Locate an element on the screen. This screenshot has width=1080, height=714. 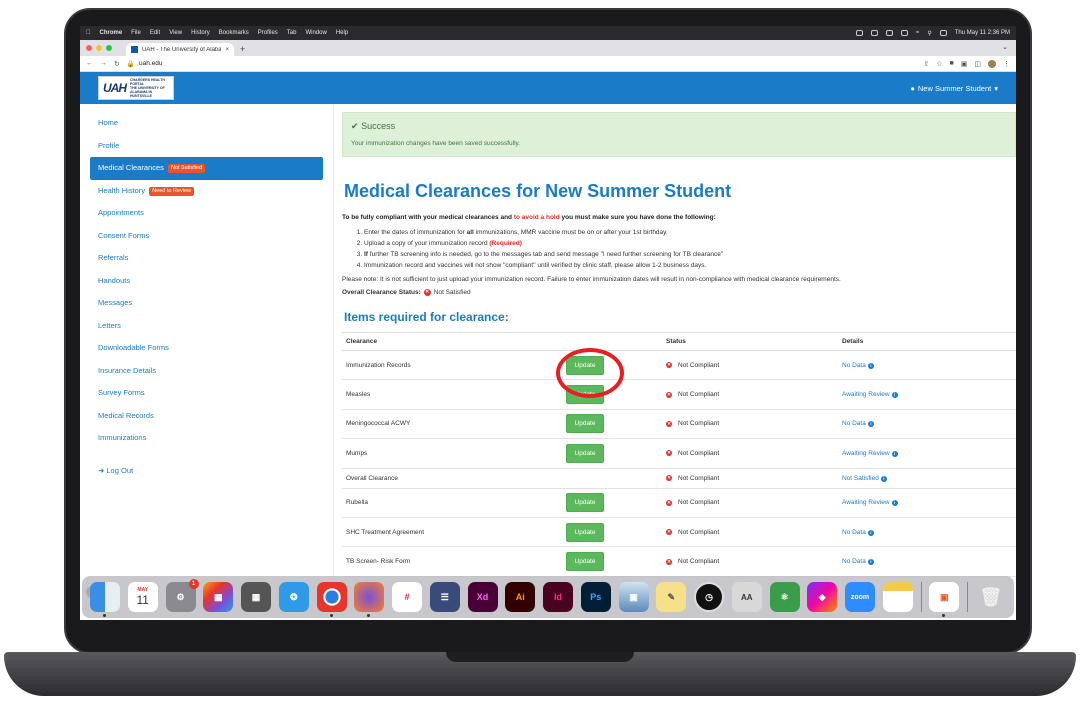
menubar-window: Window is located at coordinates (315, 33).